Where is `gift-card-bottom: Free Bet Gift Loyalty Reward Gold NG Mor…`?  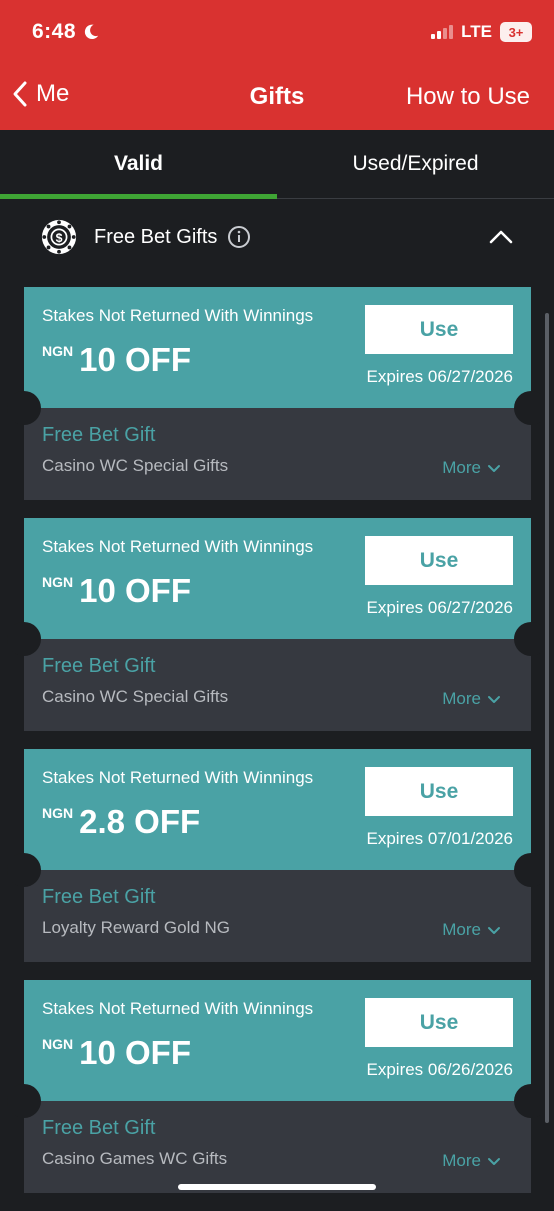
gift-card-bottom: Free Bet Gift Loyalty Reward Gold NG Mor… is located at coordinates (277, 916).